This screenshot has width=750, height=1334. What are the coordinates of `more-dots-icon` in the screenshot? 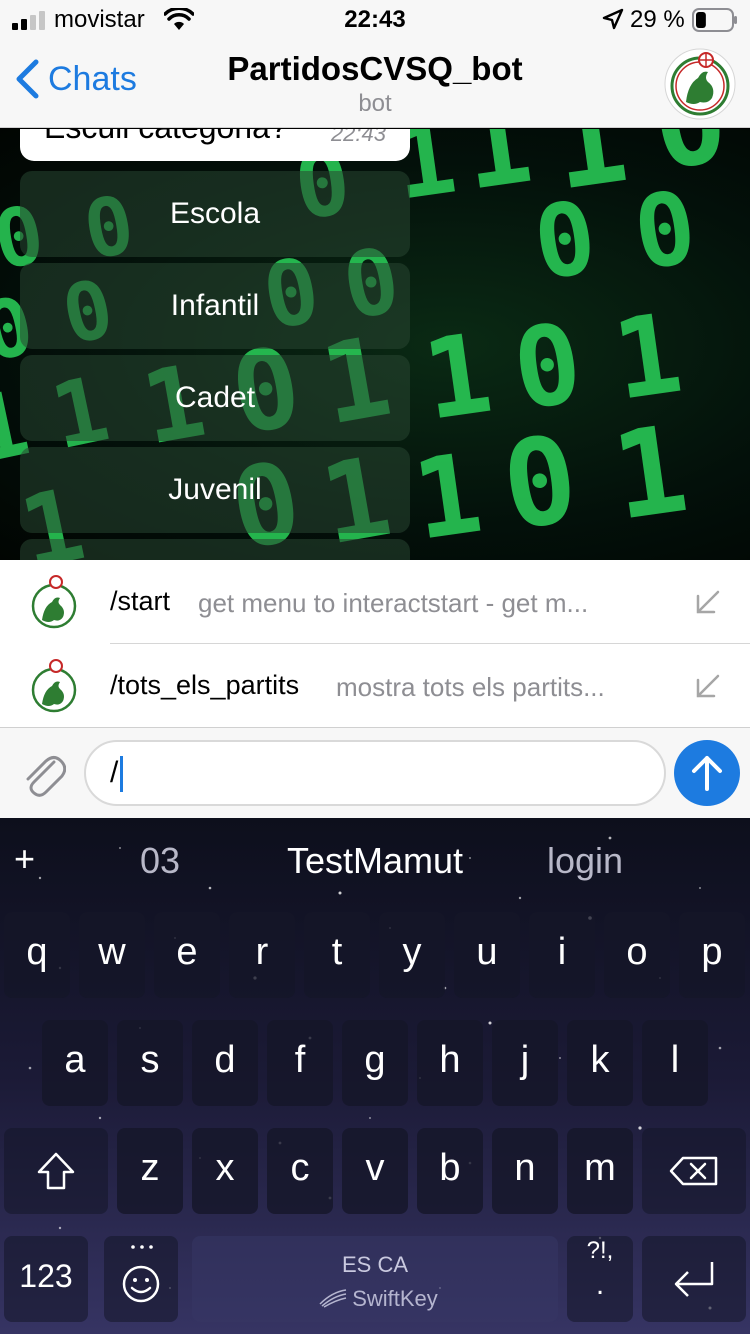 It's located at (142, 1247).